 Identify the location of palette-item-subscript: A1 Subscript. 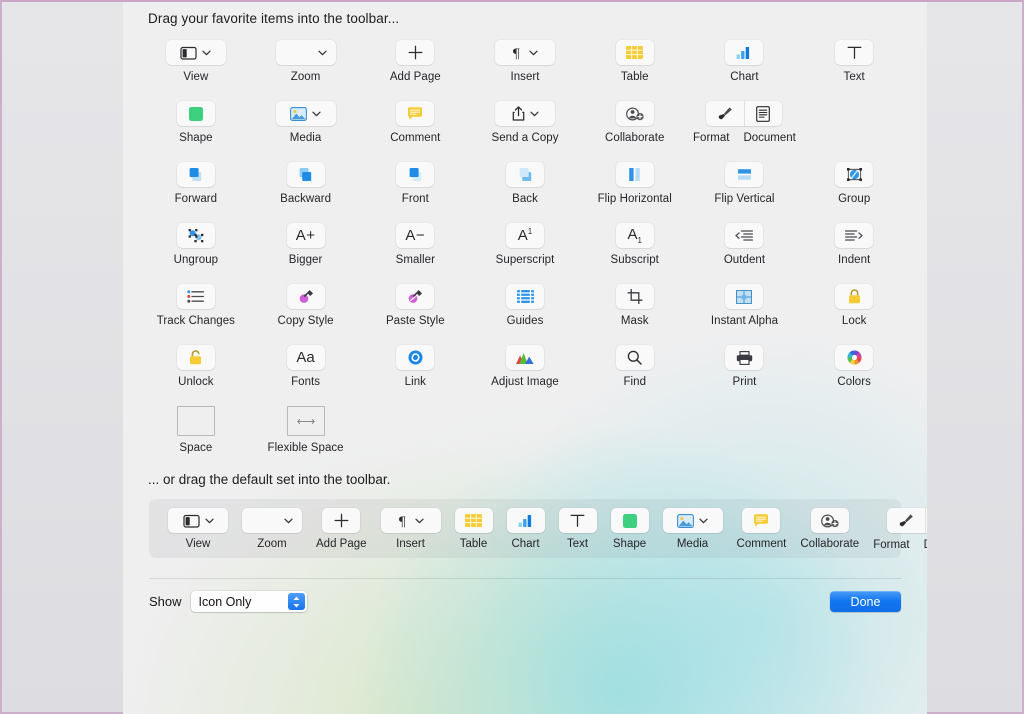
(635, 244).